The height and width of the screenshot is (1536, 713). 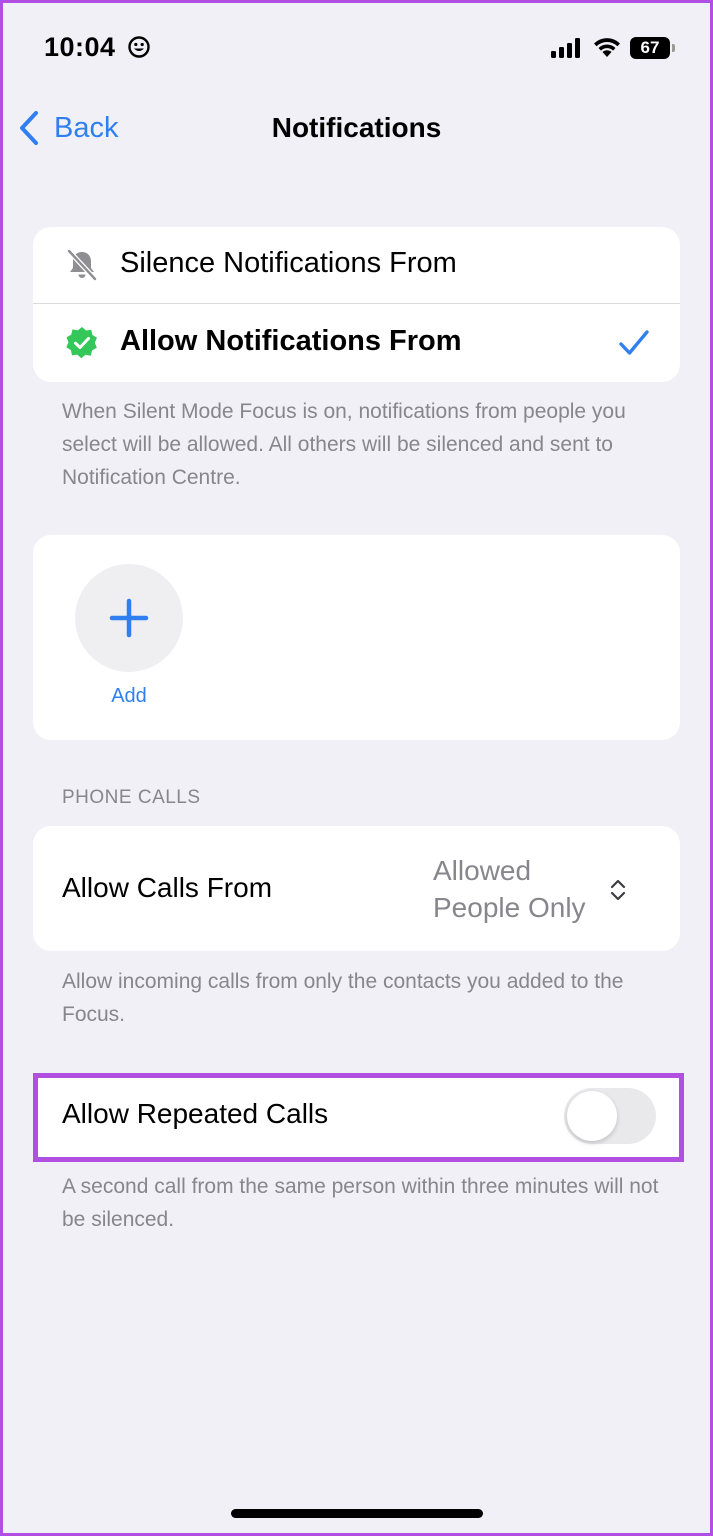 I want to click on allow-calls-from-row: Allow Calls From Allowed People Only, so click(x=356, y=888).